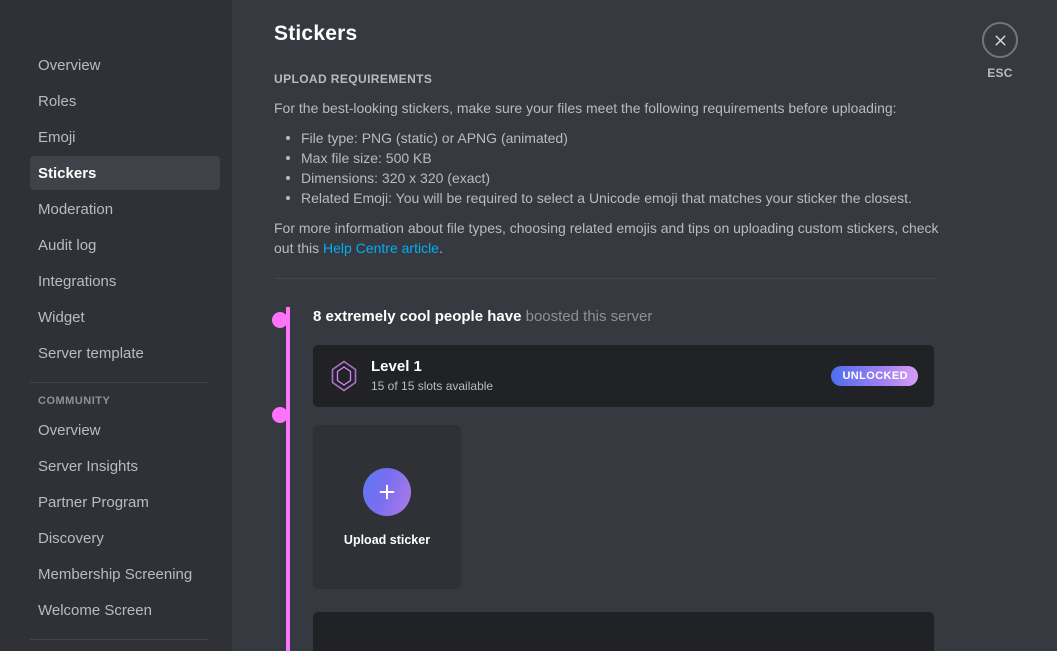 The width and height of the screenshot is (1057, 651). Describe the element at coordinates (93, 502) in the screenshot. I see `sidebar-item-label: Partner Program` at that location.